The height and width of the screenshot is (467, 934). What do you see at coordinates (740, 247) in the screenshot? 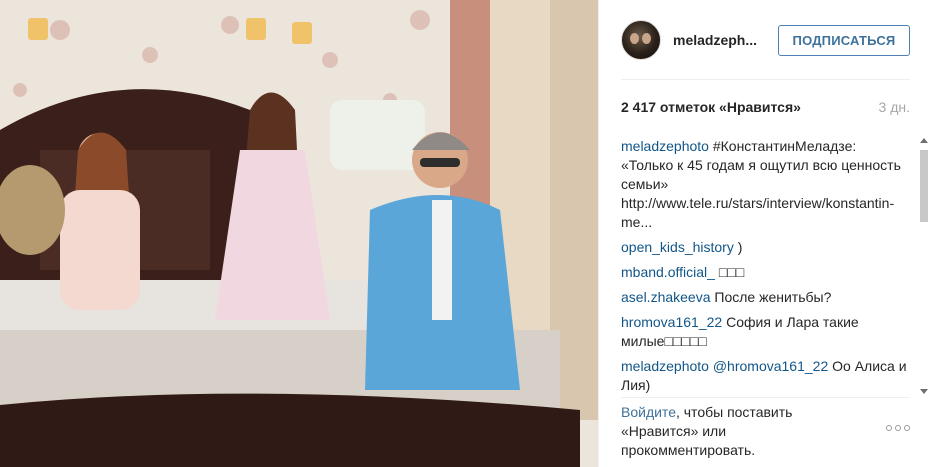
I see `comment-text: )` at bounding box center [740, 247].